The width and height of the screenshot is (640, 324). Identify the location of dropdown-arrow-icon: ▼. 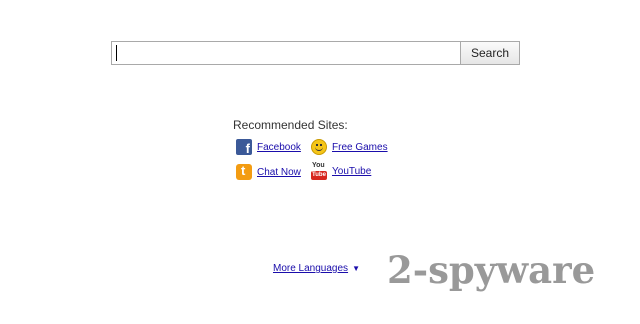
(356, 268).